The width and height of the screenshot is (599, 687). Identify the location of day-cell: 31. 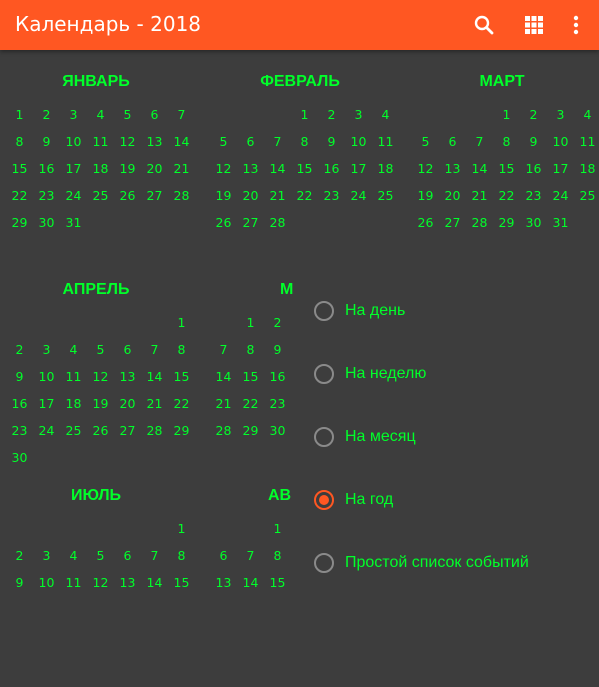
(560, 222).